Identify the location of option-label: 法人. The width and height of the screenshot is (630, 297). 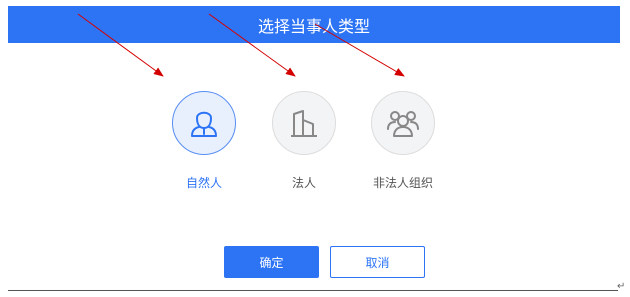
(303, 183).